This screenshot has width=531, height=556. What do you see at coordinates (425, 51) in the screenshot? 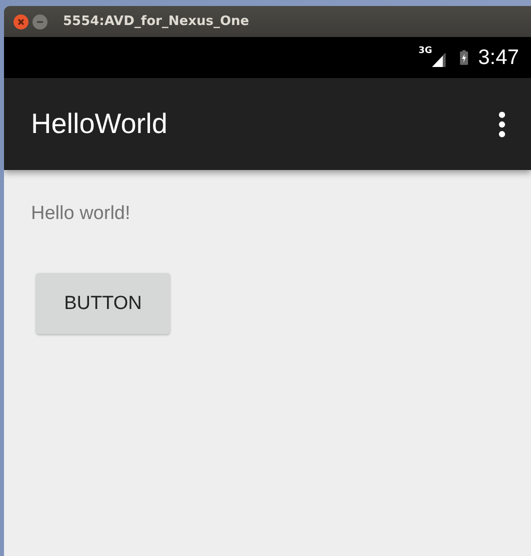
I see `network-type: 3G` at bounding box center [425, 51].